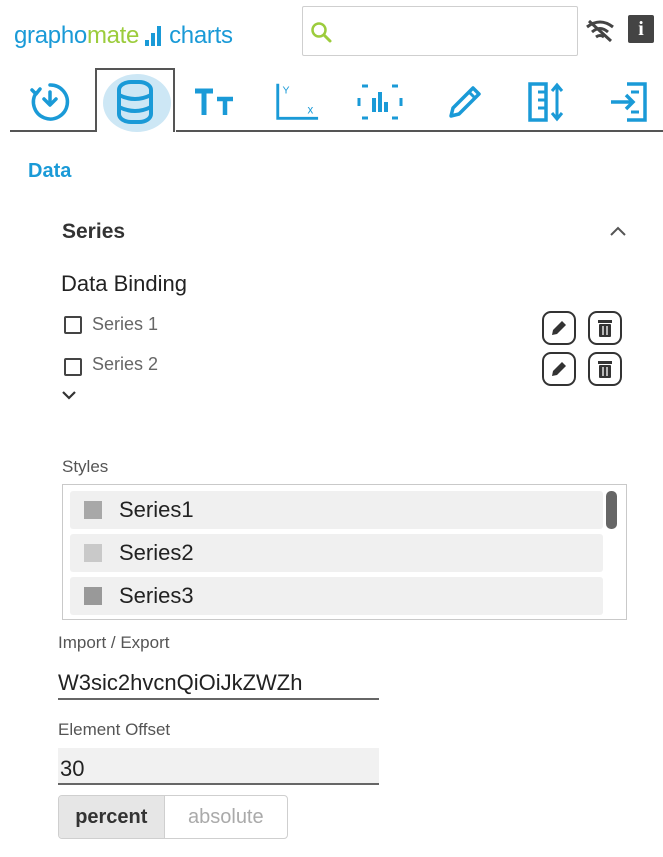 The width and height of the screenshot is (663, 857). Describe the element at coordinates (336, 553) in the screenshot. I see `style-item-series2: Series2` at that location.